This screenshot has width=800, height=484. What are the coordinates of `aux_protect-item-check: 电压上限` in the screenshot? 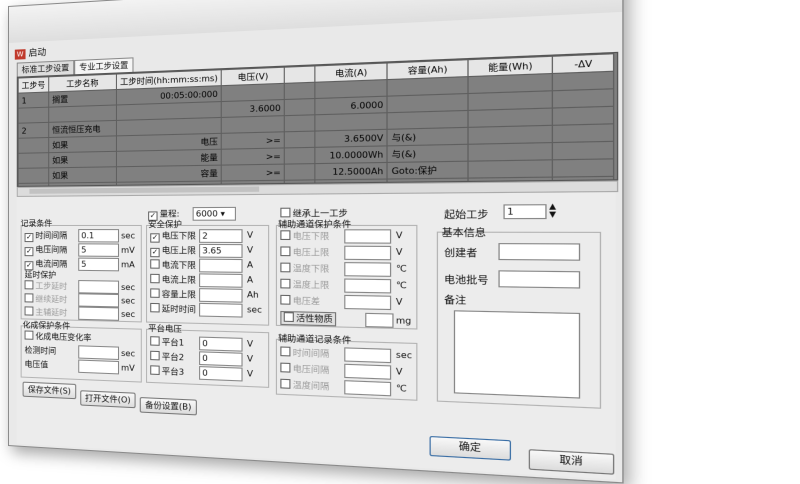 It's located at (304, 252).